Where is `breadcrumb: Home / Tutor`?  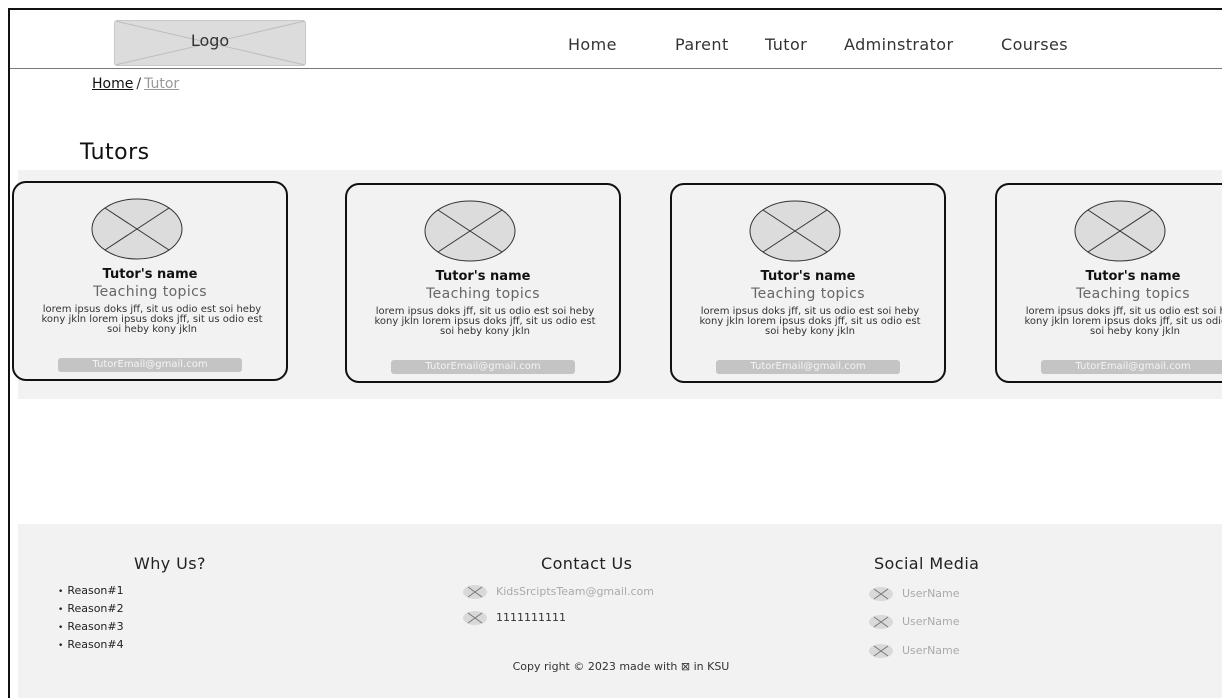
breadcrumb: Home / Tutor is located at coordinates (135, 84).